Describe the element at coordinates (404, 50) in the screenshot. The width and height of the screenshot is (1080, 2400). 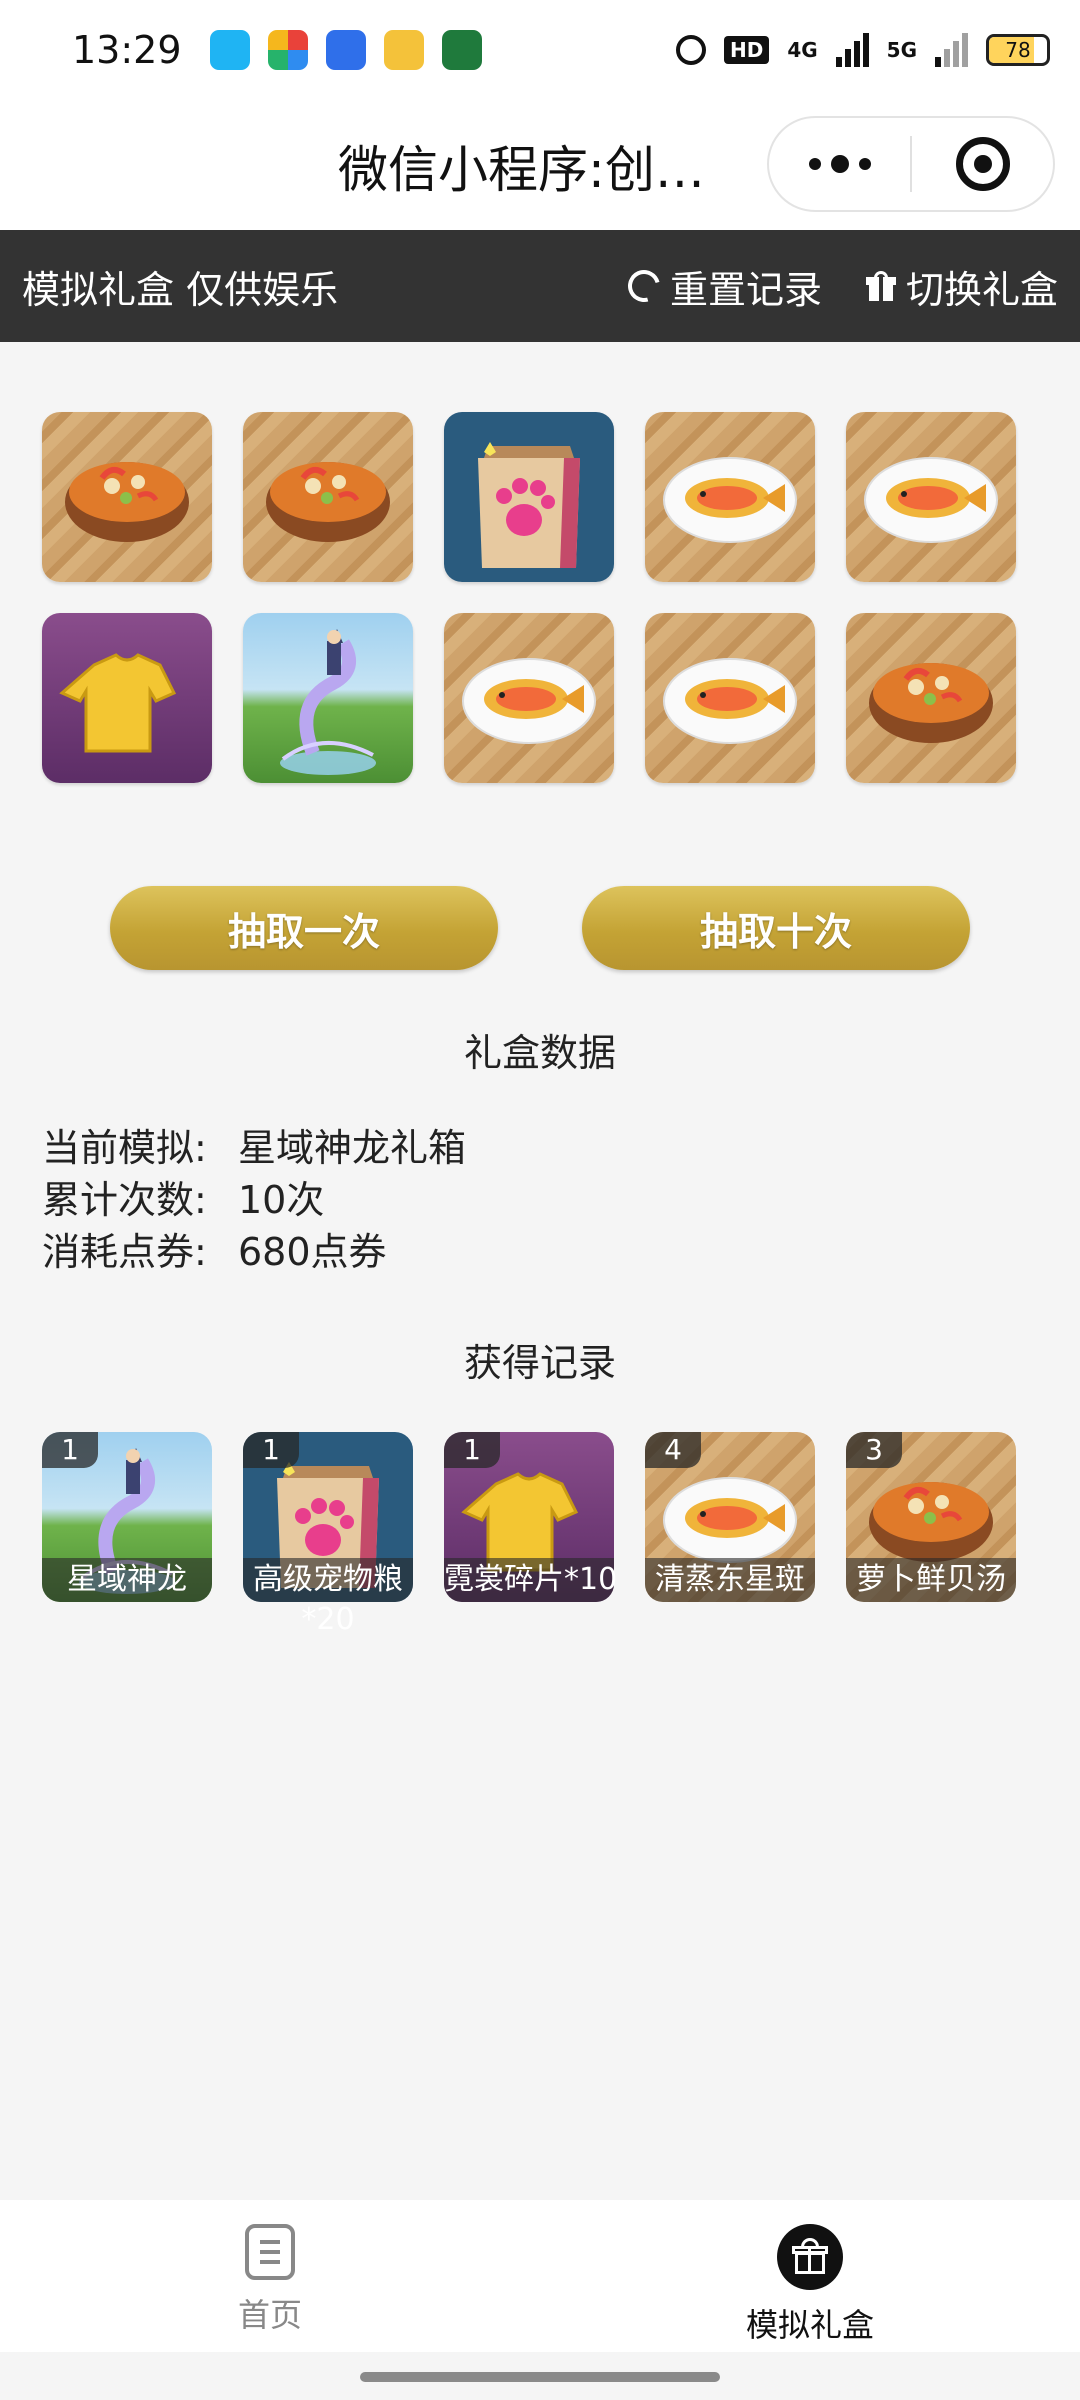
I see `gold-diamond-icon` at that location.